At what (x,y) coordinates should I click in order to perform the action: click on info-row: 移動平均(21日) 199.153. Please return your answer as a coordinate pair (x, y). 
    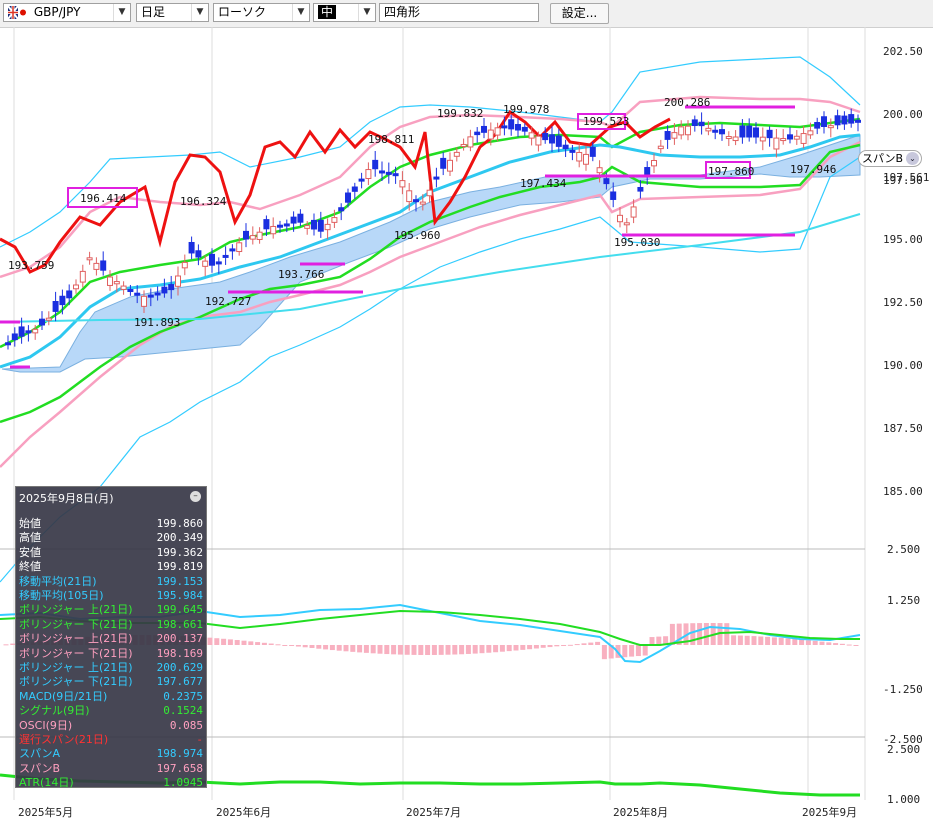
    Looking at the image, I should click on (111, 582).